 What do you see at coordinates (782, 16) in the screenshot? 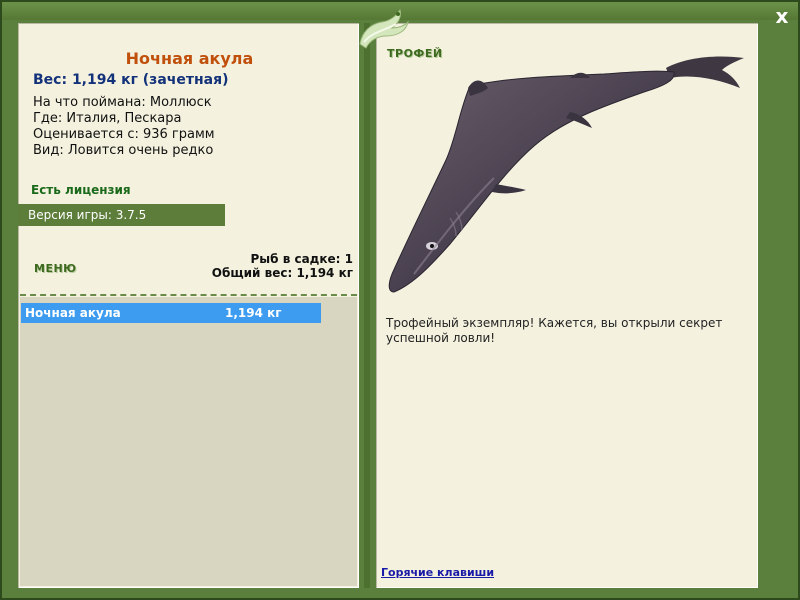
I see `close-button: x` at bounding box center [782, 16].